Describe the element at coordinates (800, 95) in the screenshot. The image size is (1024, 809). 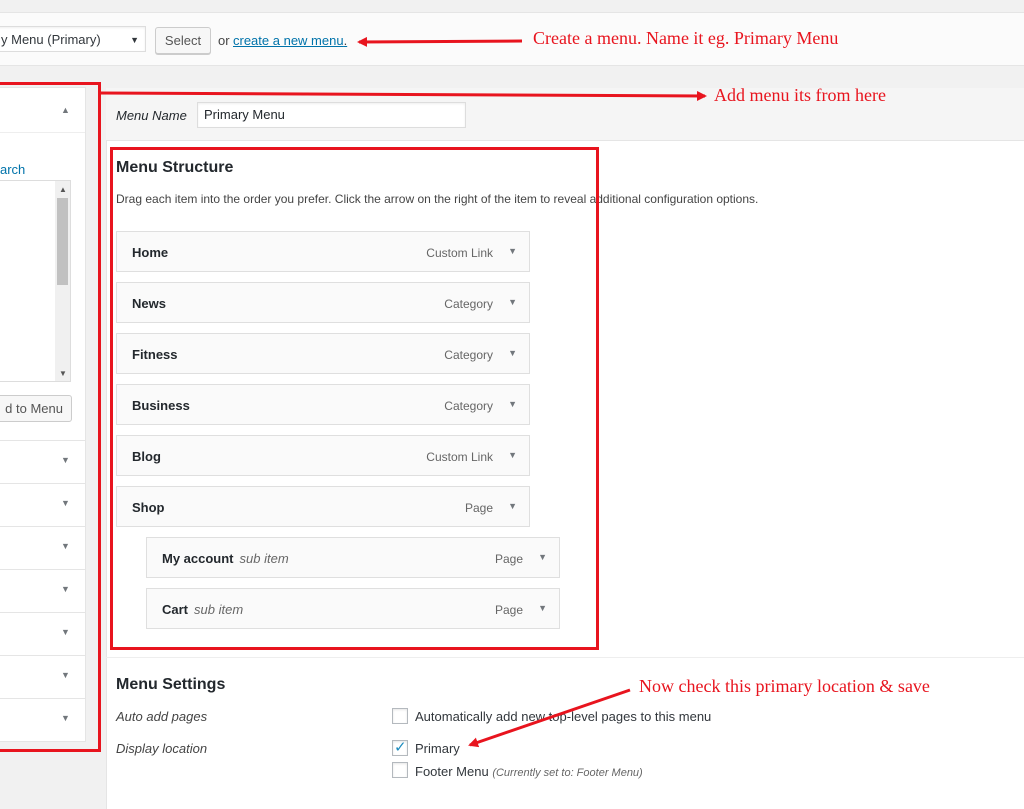
I see `annotation-add-items: Add menu its from here` at that location.